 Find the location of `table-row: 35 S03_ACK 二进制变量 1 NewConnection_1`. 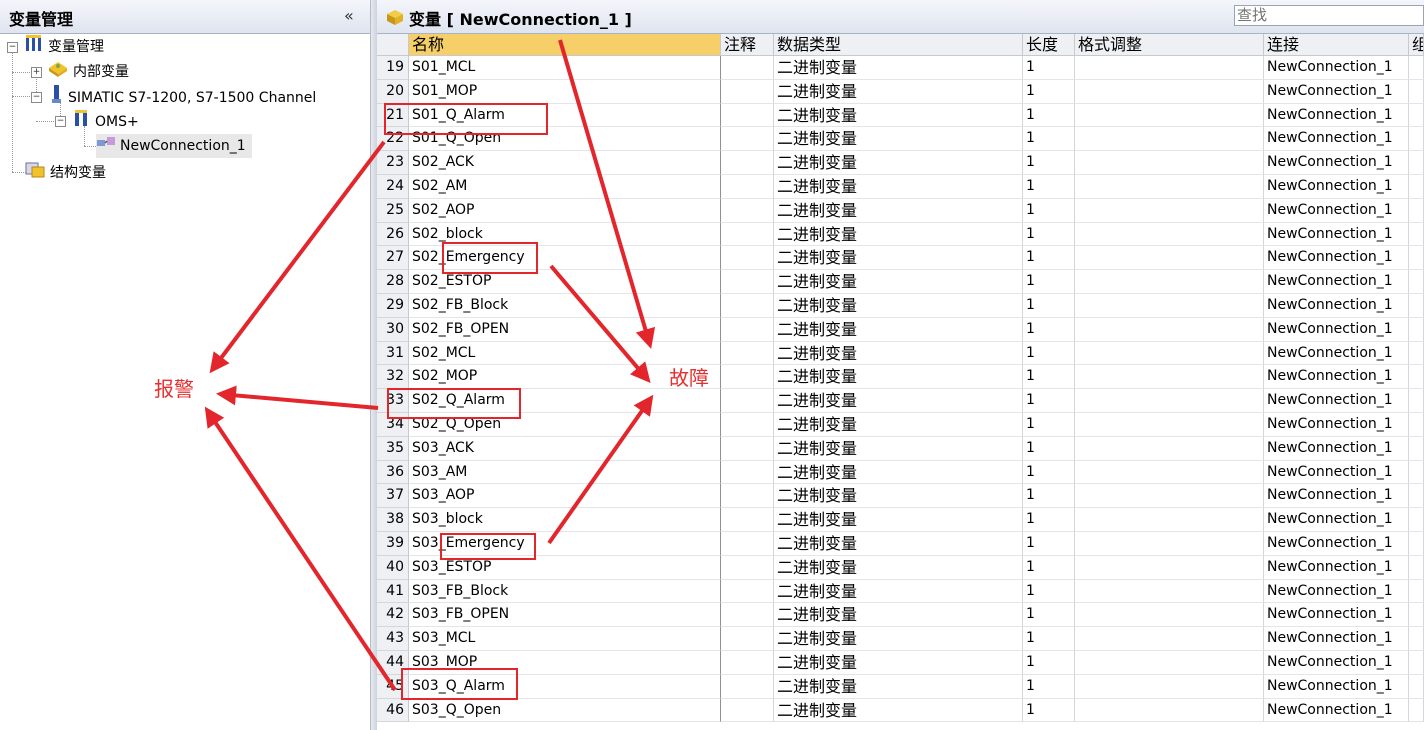

table-row: 35 S03_ACK 二进制变量 1 NewConnection_1 is located at coordinates (900, 448).